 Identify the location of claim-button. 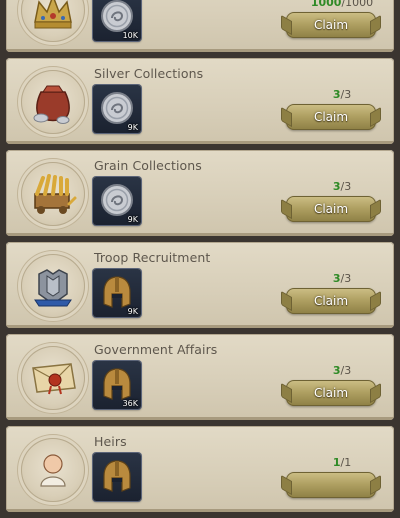
(331, 485).